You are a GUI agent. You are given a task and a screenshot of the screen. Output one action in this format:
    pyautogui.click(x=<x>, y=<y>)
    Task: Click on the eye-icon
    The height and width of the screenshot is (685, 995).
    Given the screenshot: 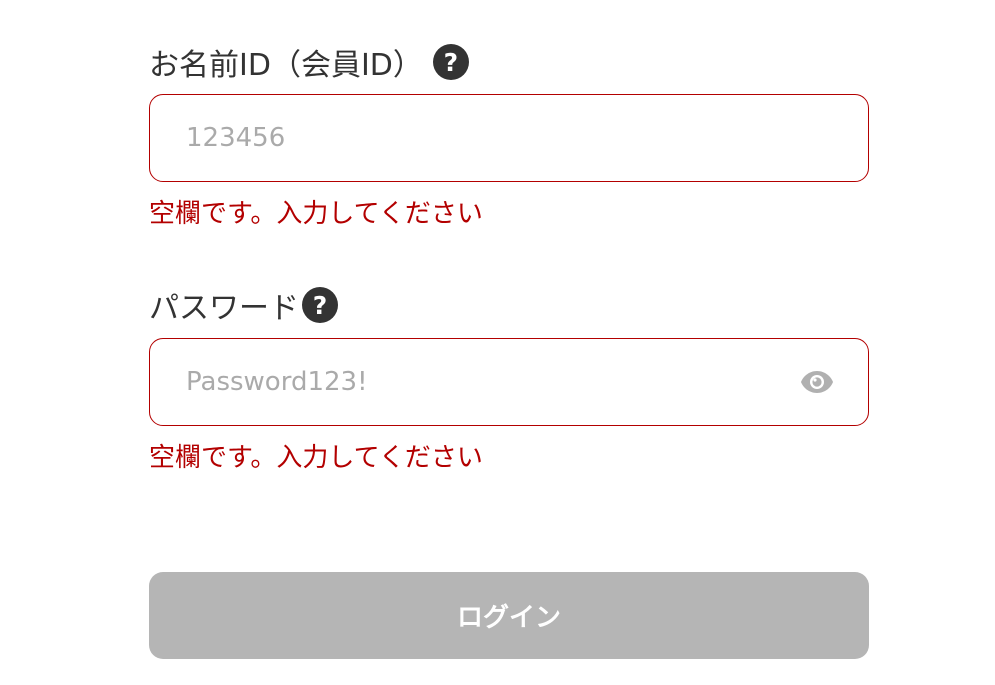 What is the action you would take?
    pyautogui.click(x=817, y=382)
    